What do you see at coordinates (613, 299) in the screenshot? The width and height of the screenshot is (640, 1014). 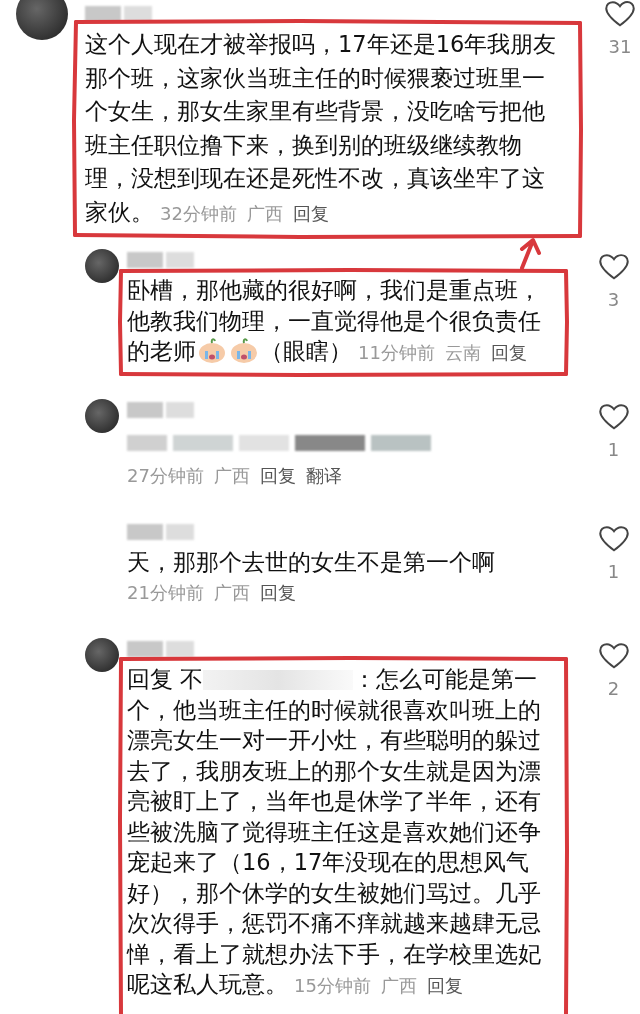 I see `like-count: 3` at bounding box center [613, 299].